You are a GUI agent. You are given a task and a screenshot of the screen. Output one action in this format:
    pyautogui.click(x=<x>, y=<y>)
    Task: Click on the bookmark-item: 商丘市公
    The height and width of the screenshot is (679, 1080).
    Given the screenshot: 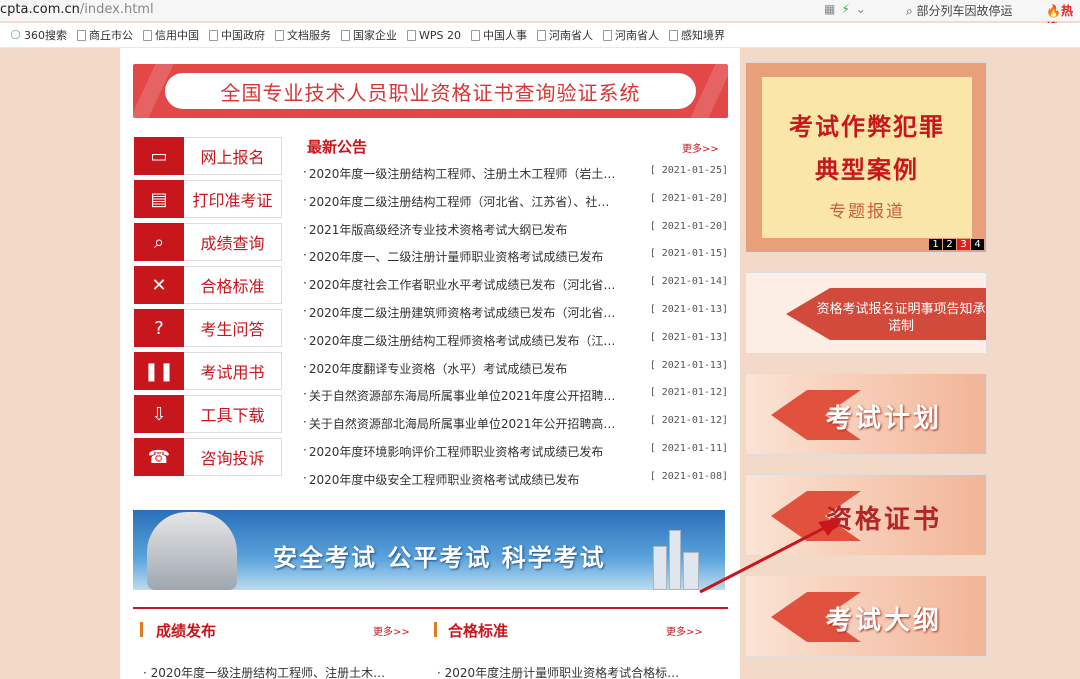 What is the action you would take?
    pyautogui.click(x=105, y=35)
    